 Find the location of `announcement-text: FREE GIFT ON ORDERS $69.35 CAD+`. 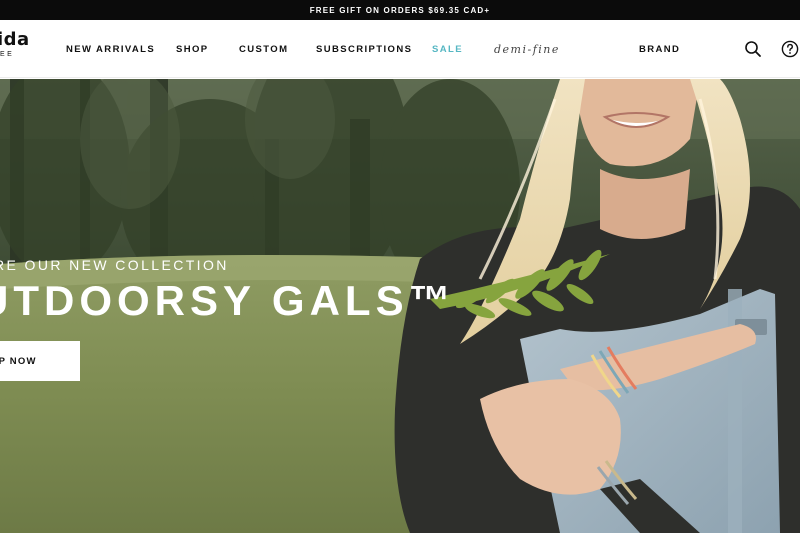

announcement-text: FREE GIFT ON ORDERS $69.35 CAD+ is located at coordinates (400, 10).